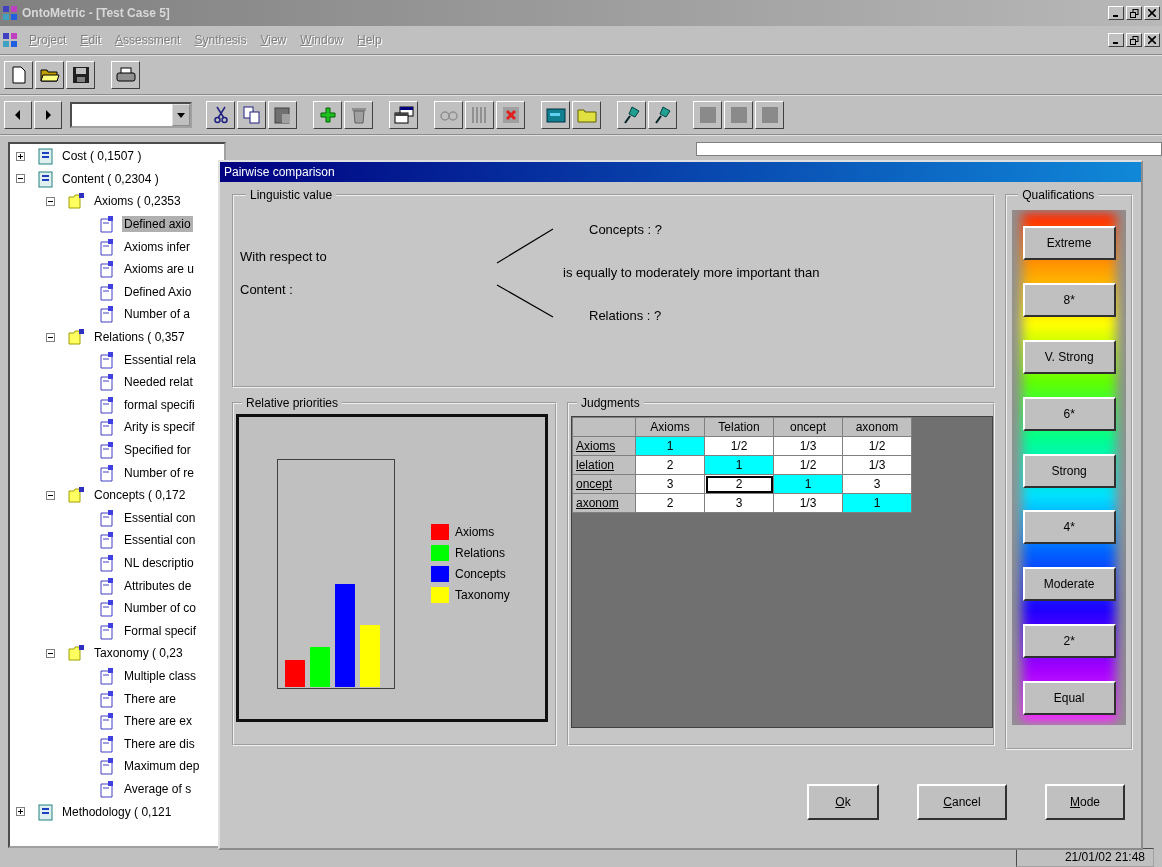  I want to click on tree-item: Needed relat, so click(158, 382).